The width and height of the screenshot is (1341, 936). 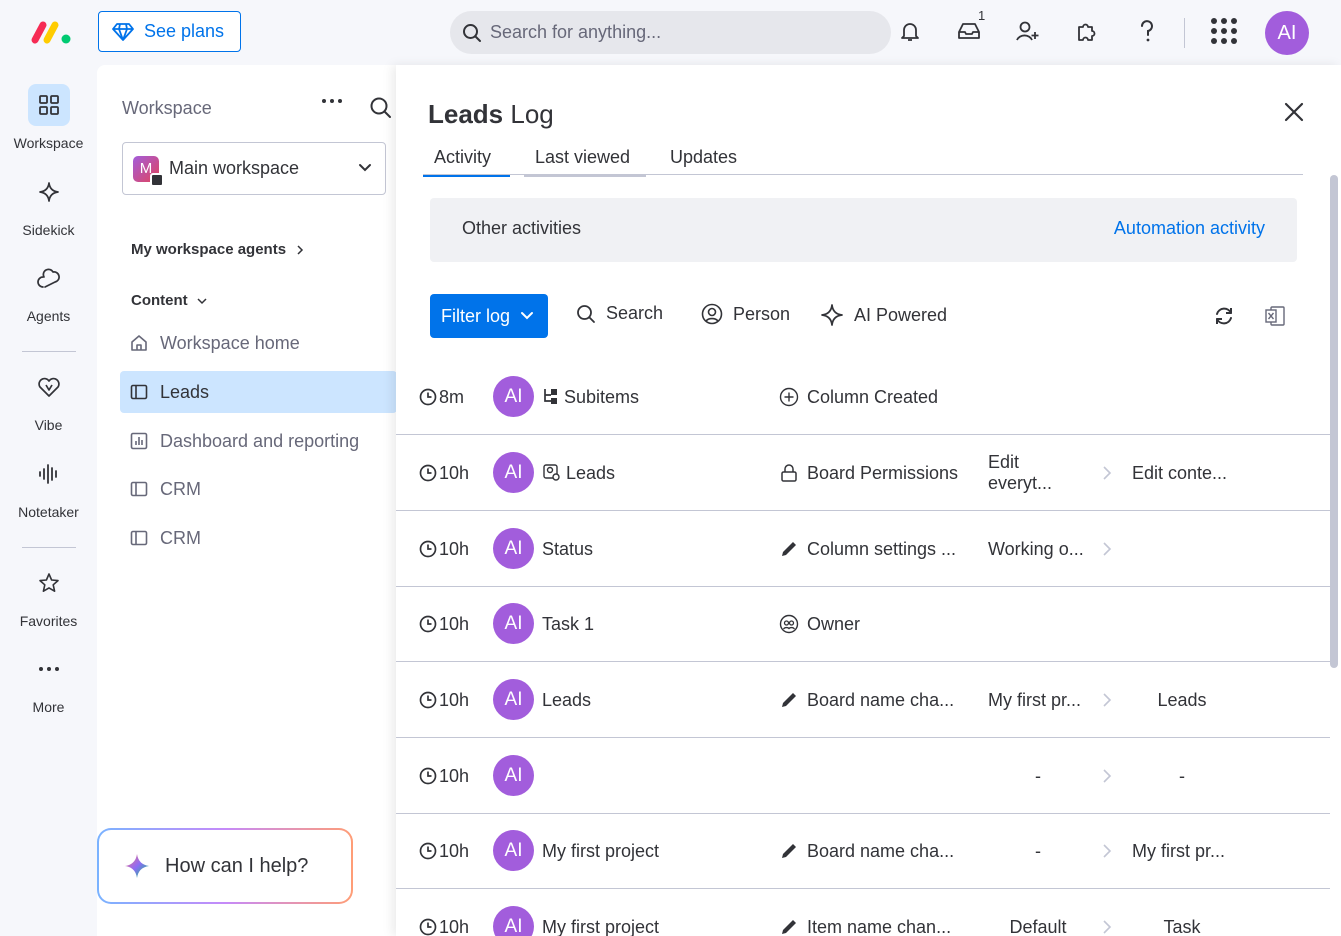 What do you see at coordinates (883, 315) in the screenshot?
I see `ai-powered-button: AI Powered` at bounding box center [883, 315].